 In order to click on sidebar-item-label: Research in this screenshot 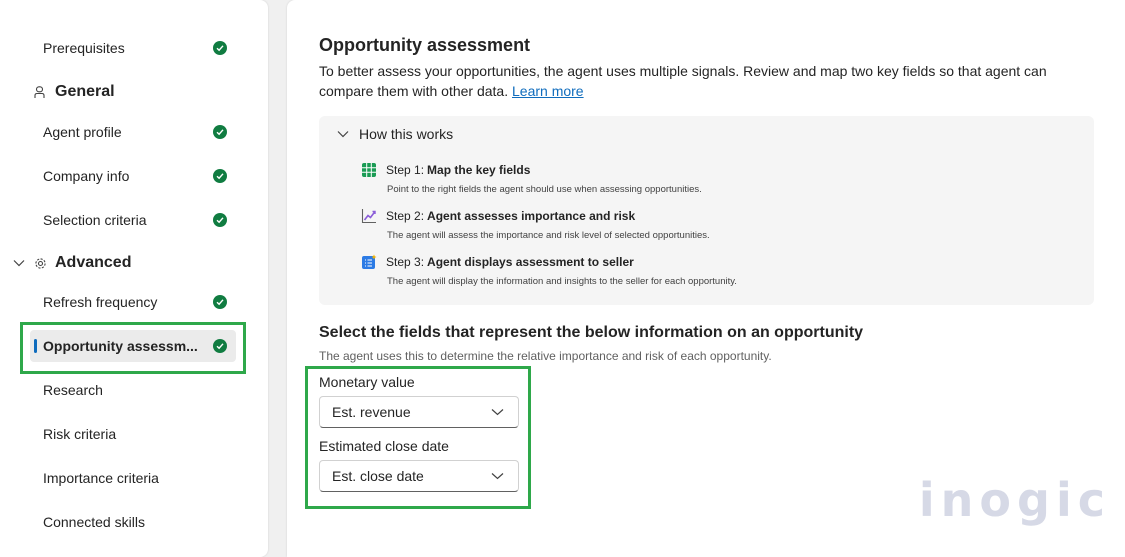, I will do `click(73, 390)`.